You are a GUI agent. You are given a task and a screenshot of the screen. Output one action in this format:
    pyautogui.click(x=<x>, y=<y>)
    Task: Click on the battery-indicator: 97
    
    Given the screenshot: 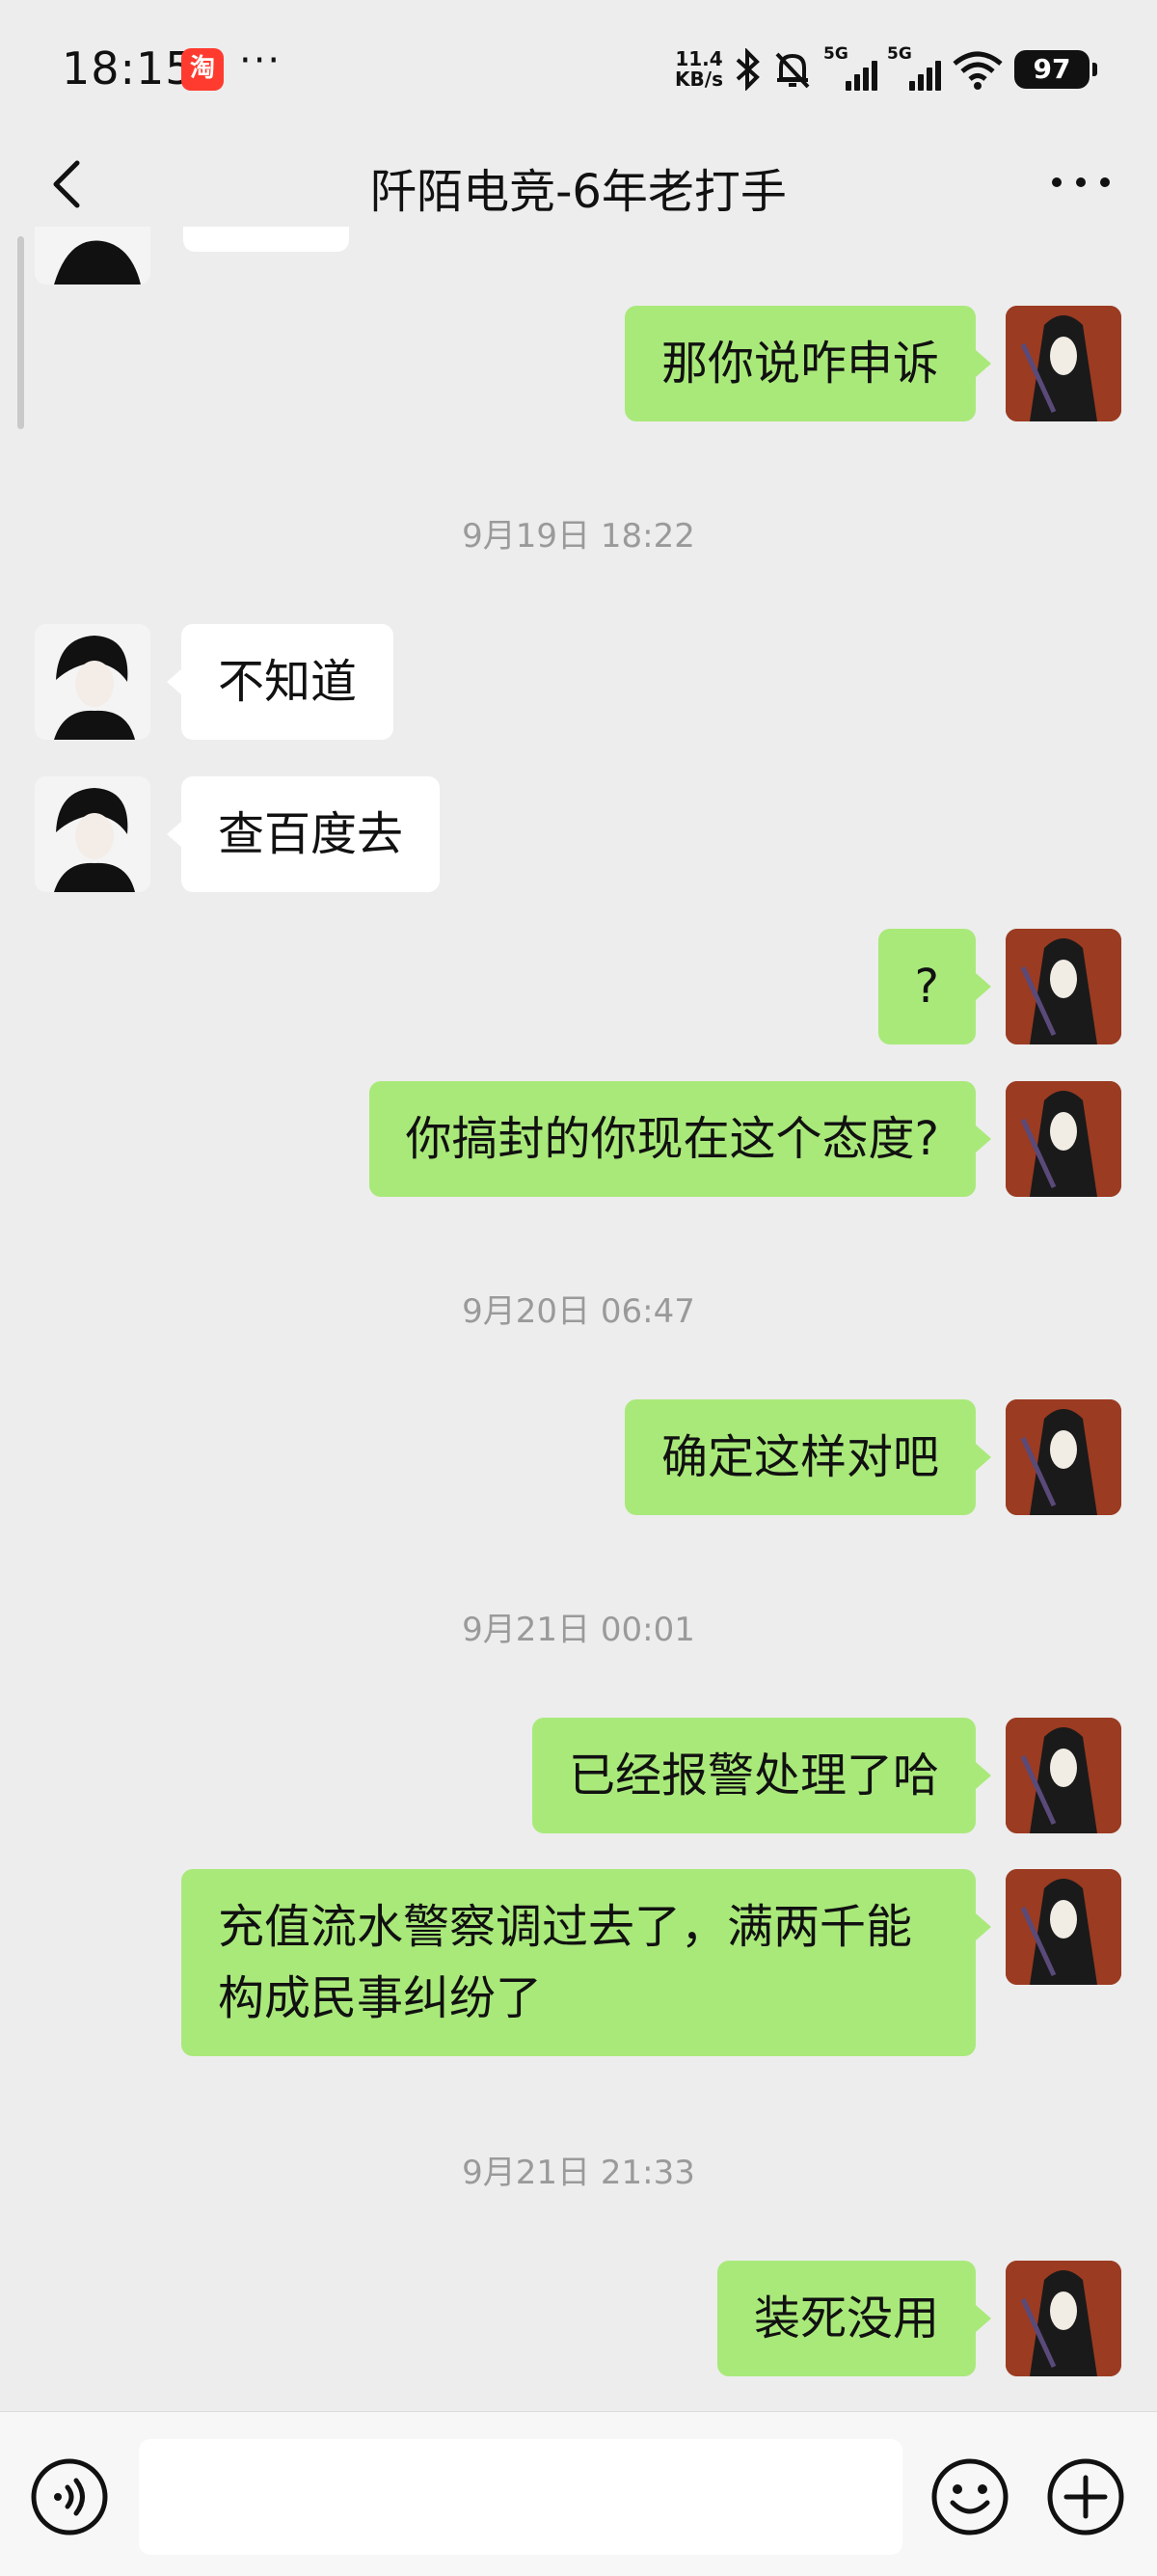 What is the action you would take?
    pyautogui.click(x=1055, y=69)
    